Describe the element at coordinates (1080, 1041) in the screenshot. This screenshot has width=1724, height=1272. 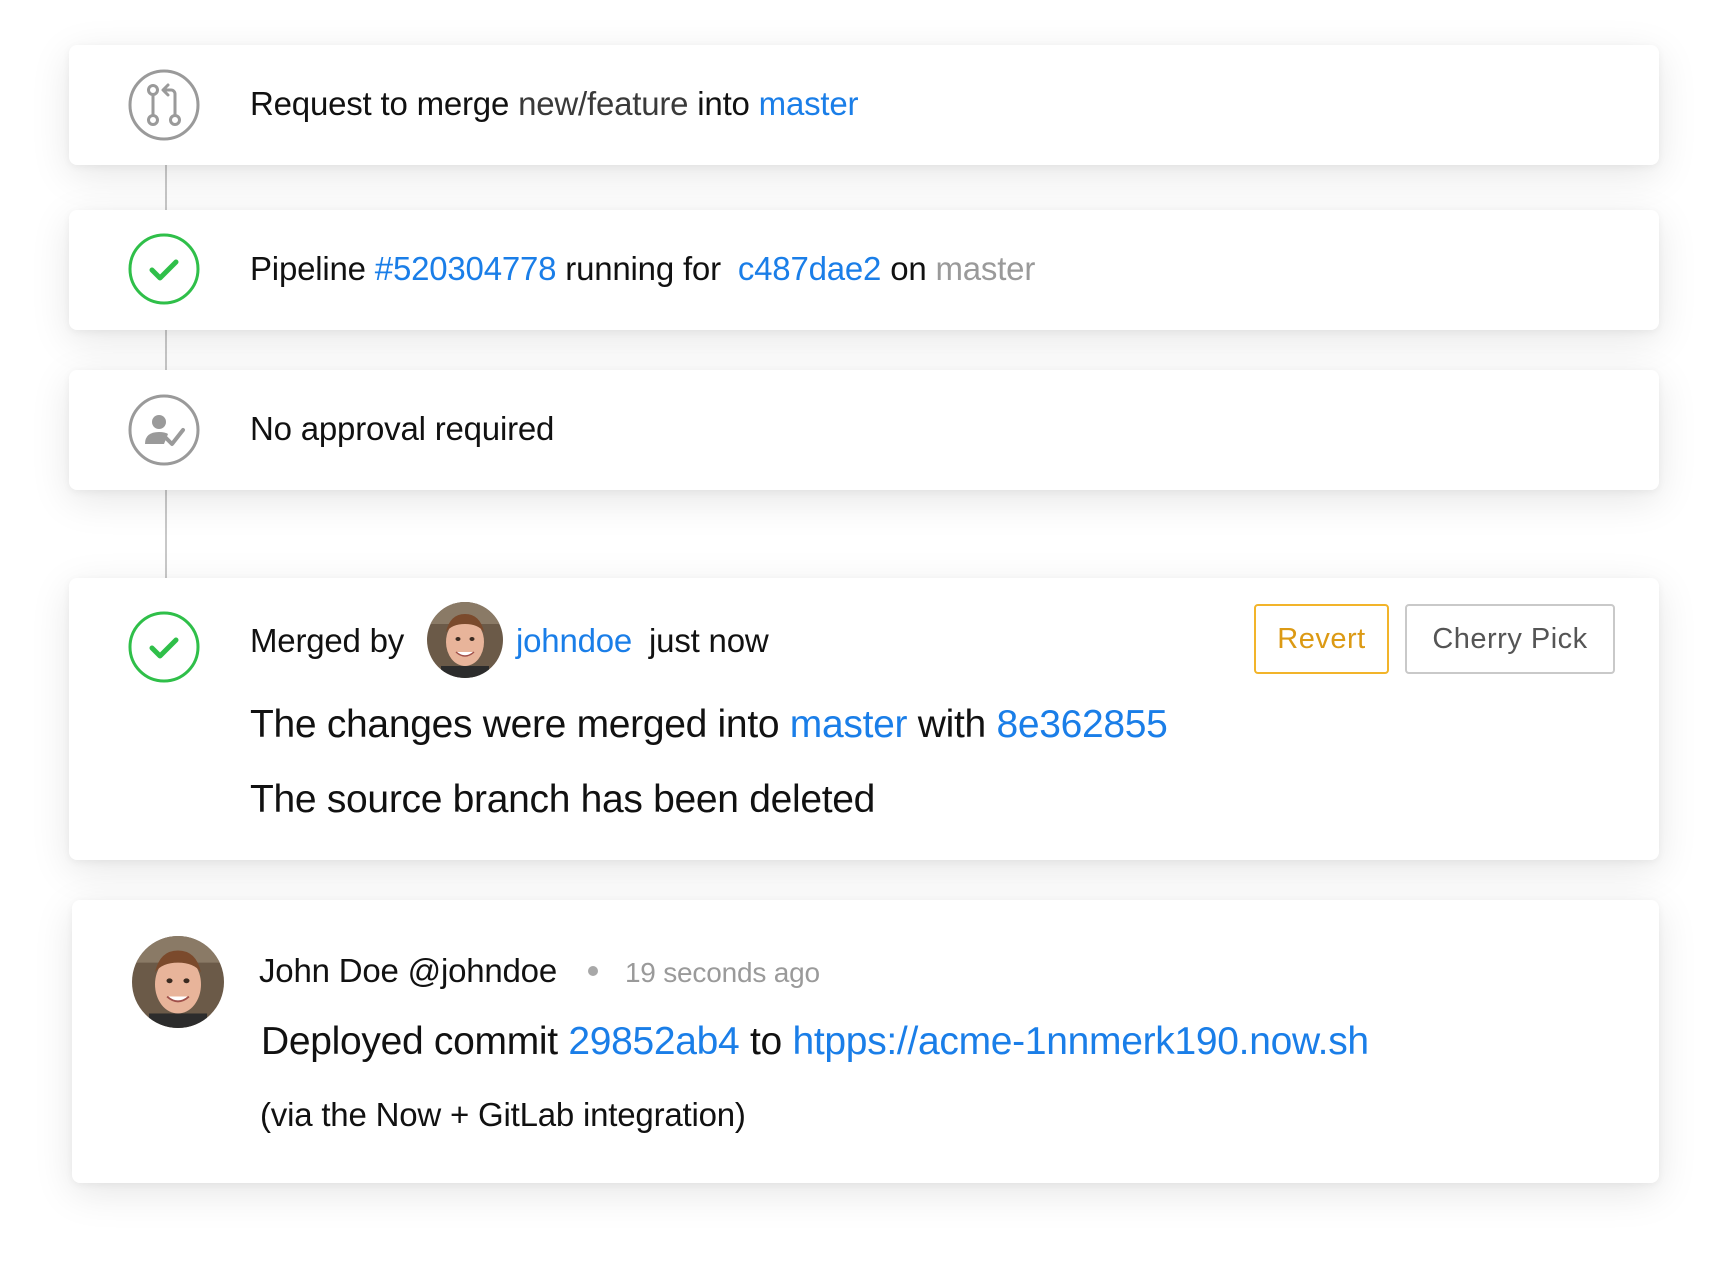
I see `deployment-url-link: htpps://acme-1nnmerk190.now.sh` at that location.